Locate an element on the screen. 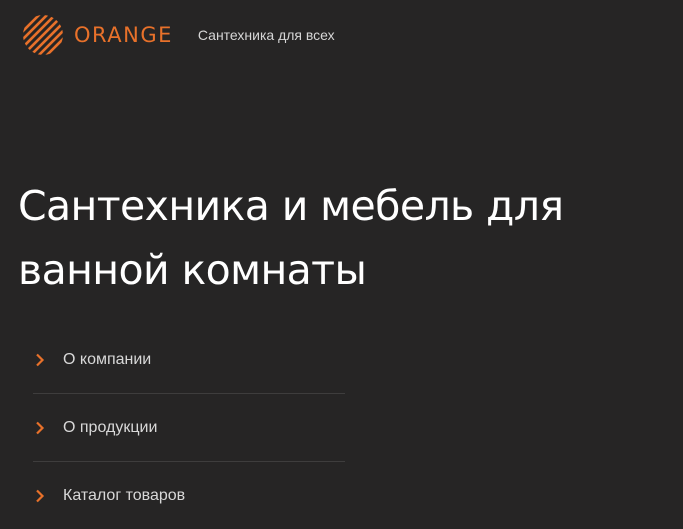 The height and width of the screenshot is (529, 683). logo-text: ORANGE is located at coordinates (123, 35).